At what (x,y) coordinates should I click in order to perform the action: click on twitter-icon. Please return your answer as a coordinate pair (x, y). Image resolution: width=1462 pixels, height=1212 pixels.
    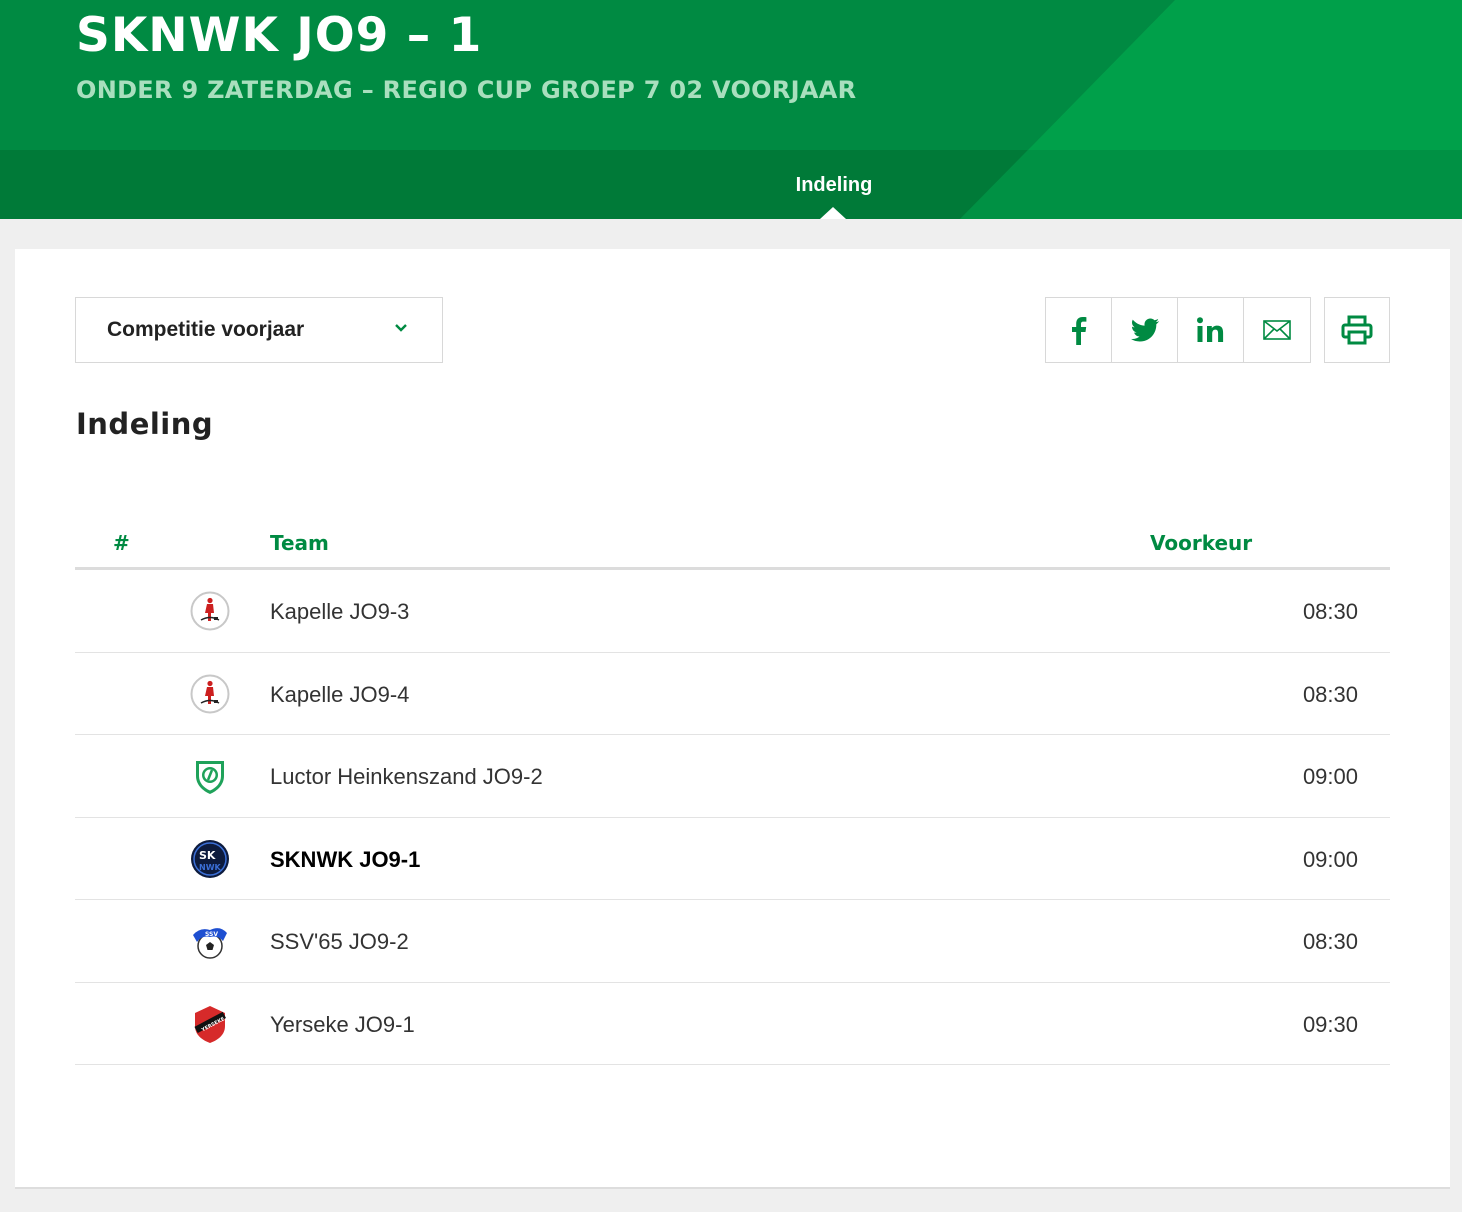
    Looking at the image, I should click on (1144, 330).